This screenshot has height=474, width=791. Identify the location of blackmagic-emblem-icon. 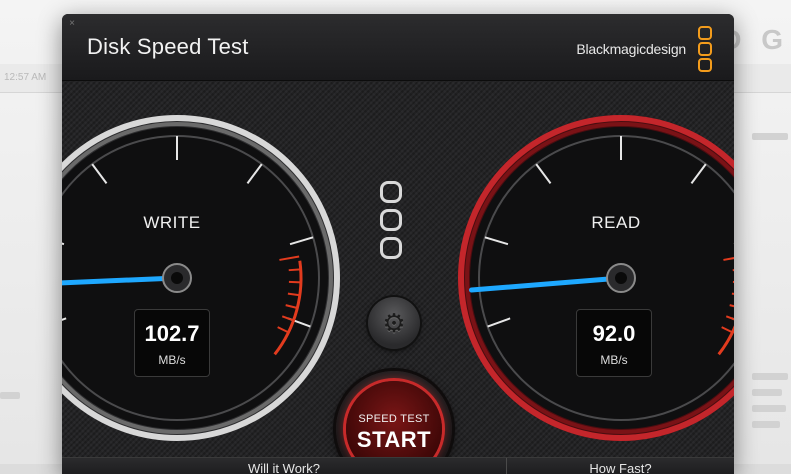
(395, 229).